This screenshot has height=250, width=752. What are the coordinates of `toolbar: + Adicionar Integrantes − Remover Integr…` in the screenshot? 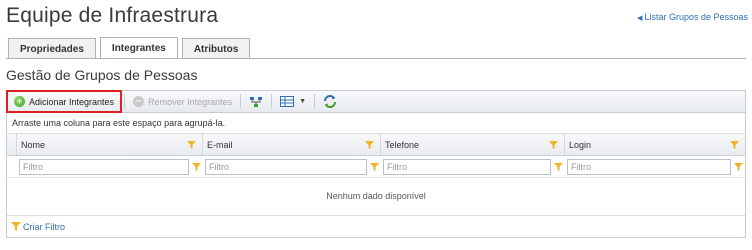 It's located at (376, 101).